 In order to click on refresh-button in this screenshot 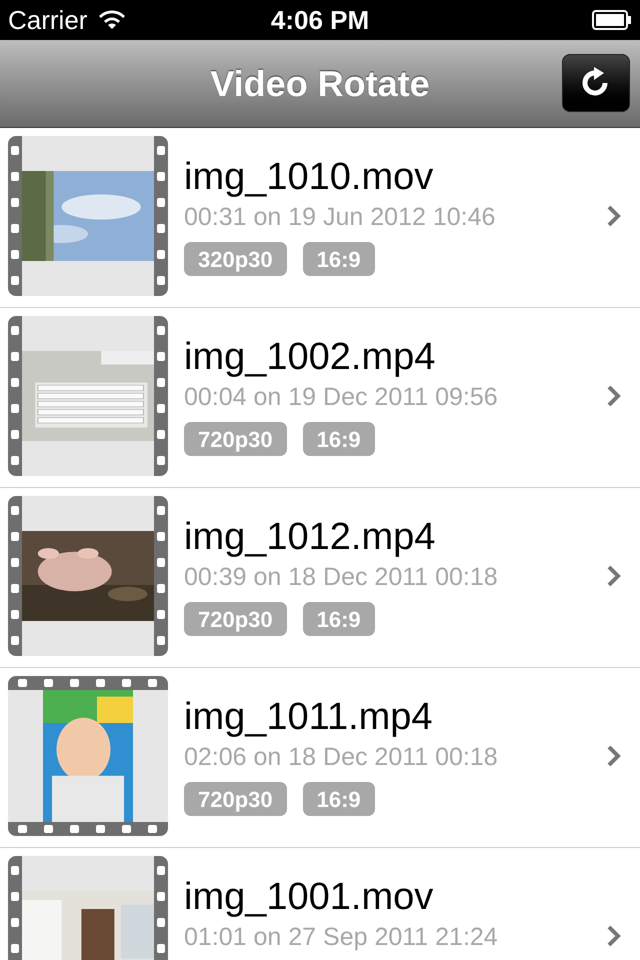, I will do `click(596, 83)`.